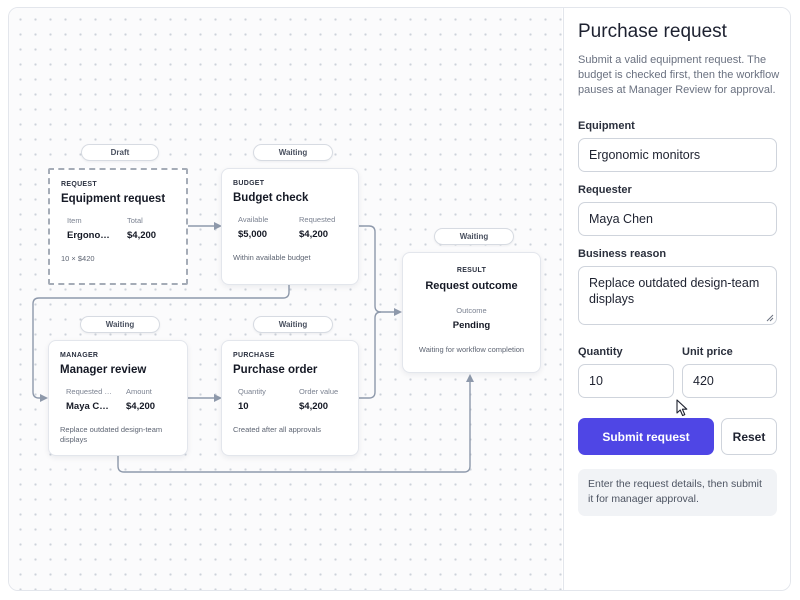 This screenshot has width=800, height=600. I want to click on status-badge-request: Draft, so click(120, 152).